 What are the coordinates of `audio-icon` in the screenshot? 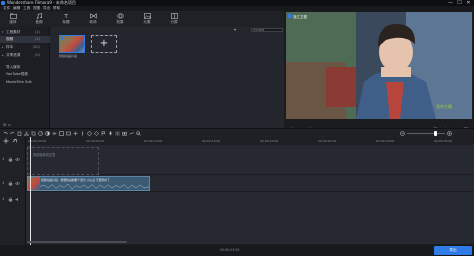 It's located at (54, 133).